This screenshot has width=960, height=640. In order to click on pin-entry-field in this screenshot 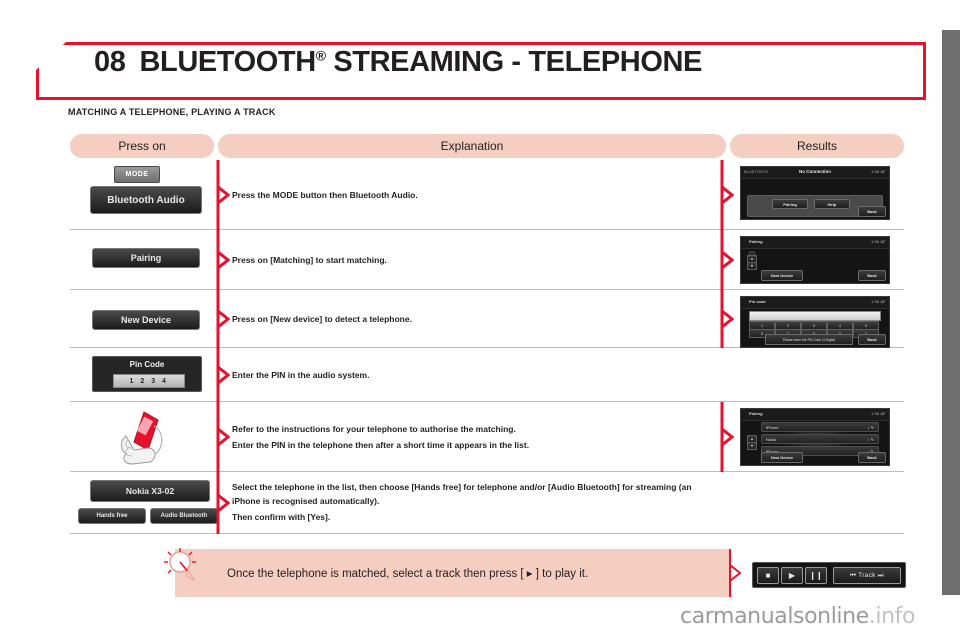, I will do `click(815, 316)`.